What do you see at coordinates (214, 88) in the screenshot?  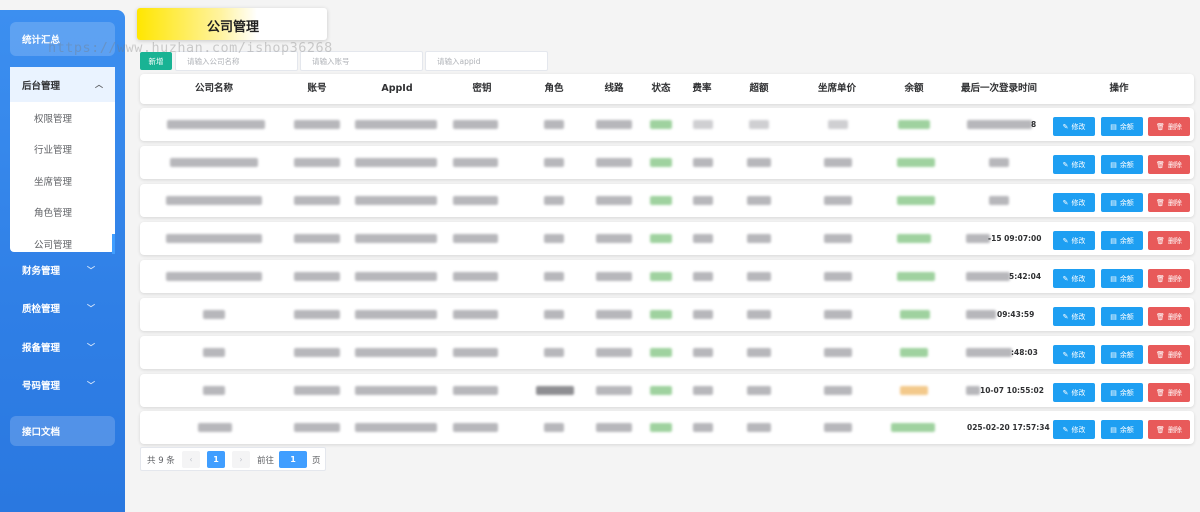 I see `column-header: 公司名称` at bounding box center [214, 88].